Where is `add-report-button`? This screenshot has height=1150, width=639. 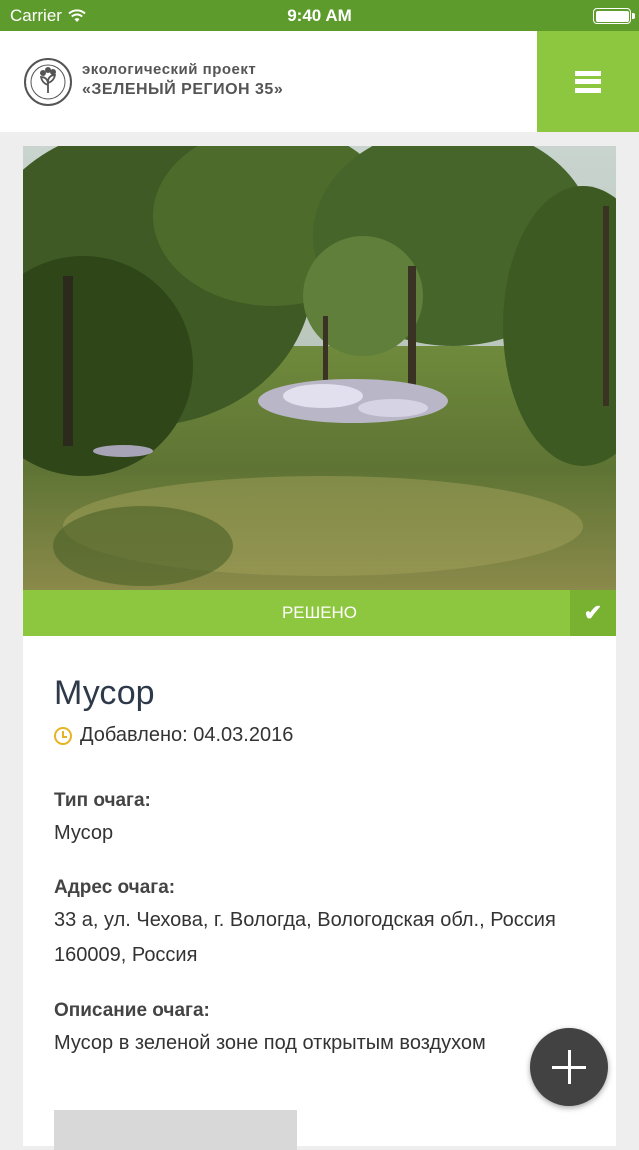 add-report-button is located at coordinates (569, 1067).